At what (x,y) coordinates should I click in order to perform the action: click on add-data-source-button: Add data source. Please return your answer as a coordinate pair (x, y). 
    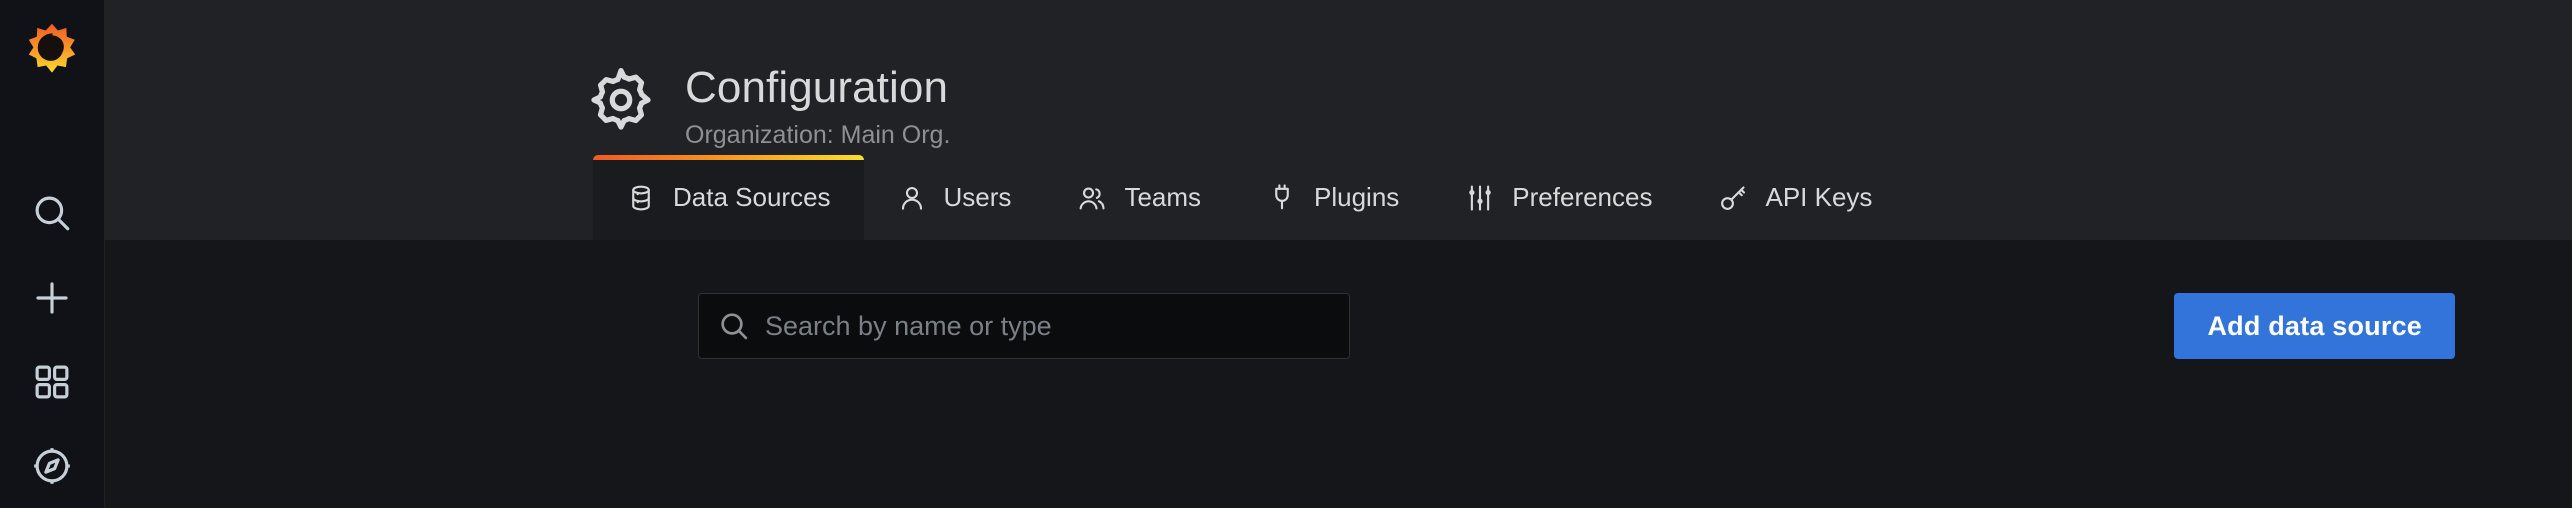
    Looking at the image, I should click on (2314, 326).